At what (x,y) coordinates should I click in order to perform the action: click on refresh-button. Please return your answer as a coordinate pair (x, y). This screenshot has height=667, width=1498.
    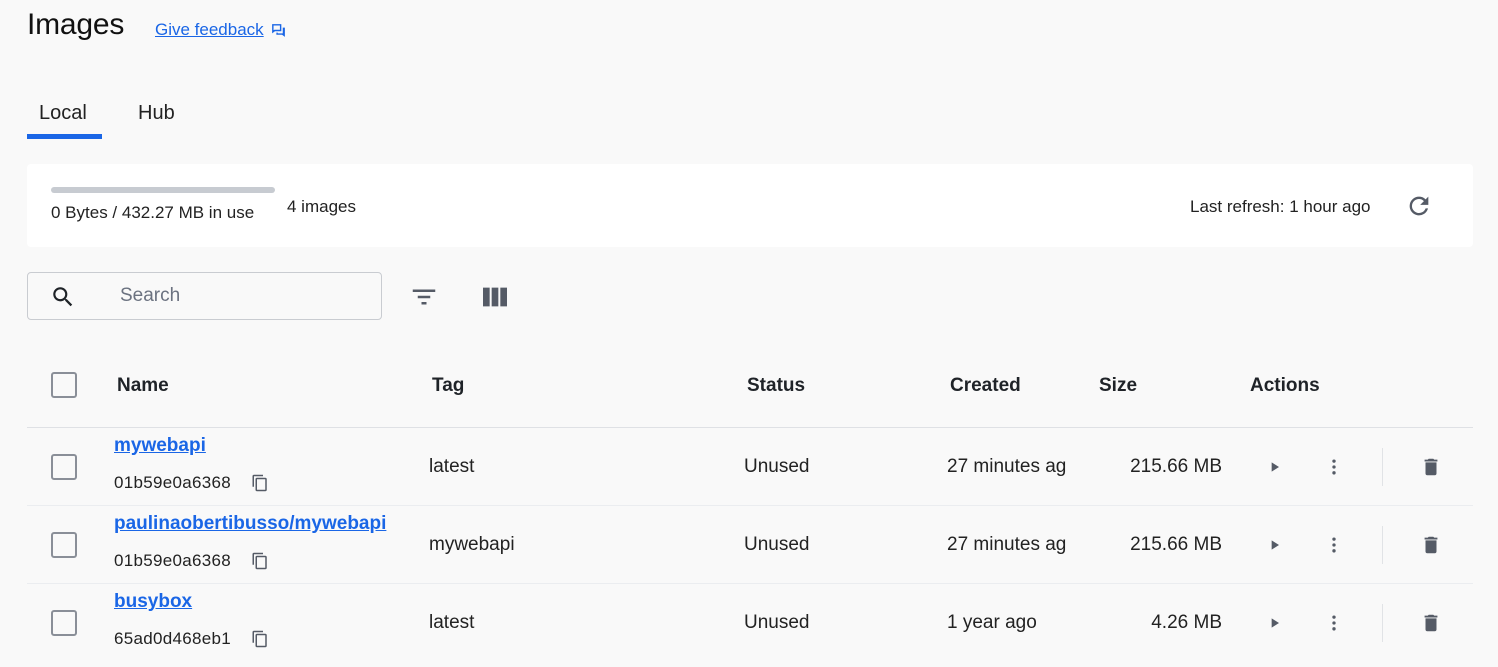
    Looking at the image, I should click on (1419, 206).